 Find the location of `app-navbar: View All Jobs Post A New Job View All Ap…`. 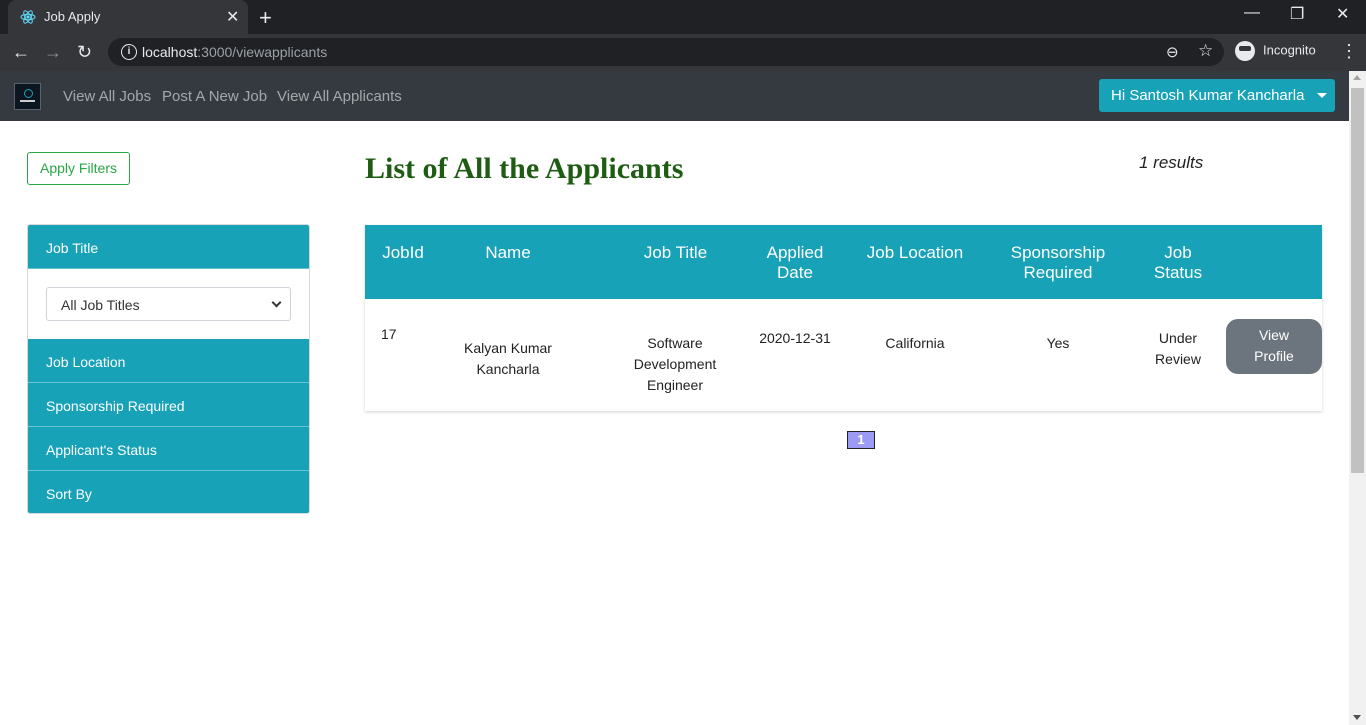

app-navbar: View All Jobs Post A New Job View All Ap… is located at coordinates (674, 96).